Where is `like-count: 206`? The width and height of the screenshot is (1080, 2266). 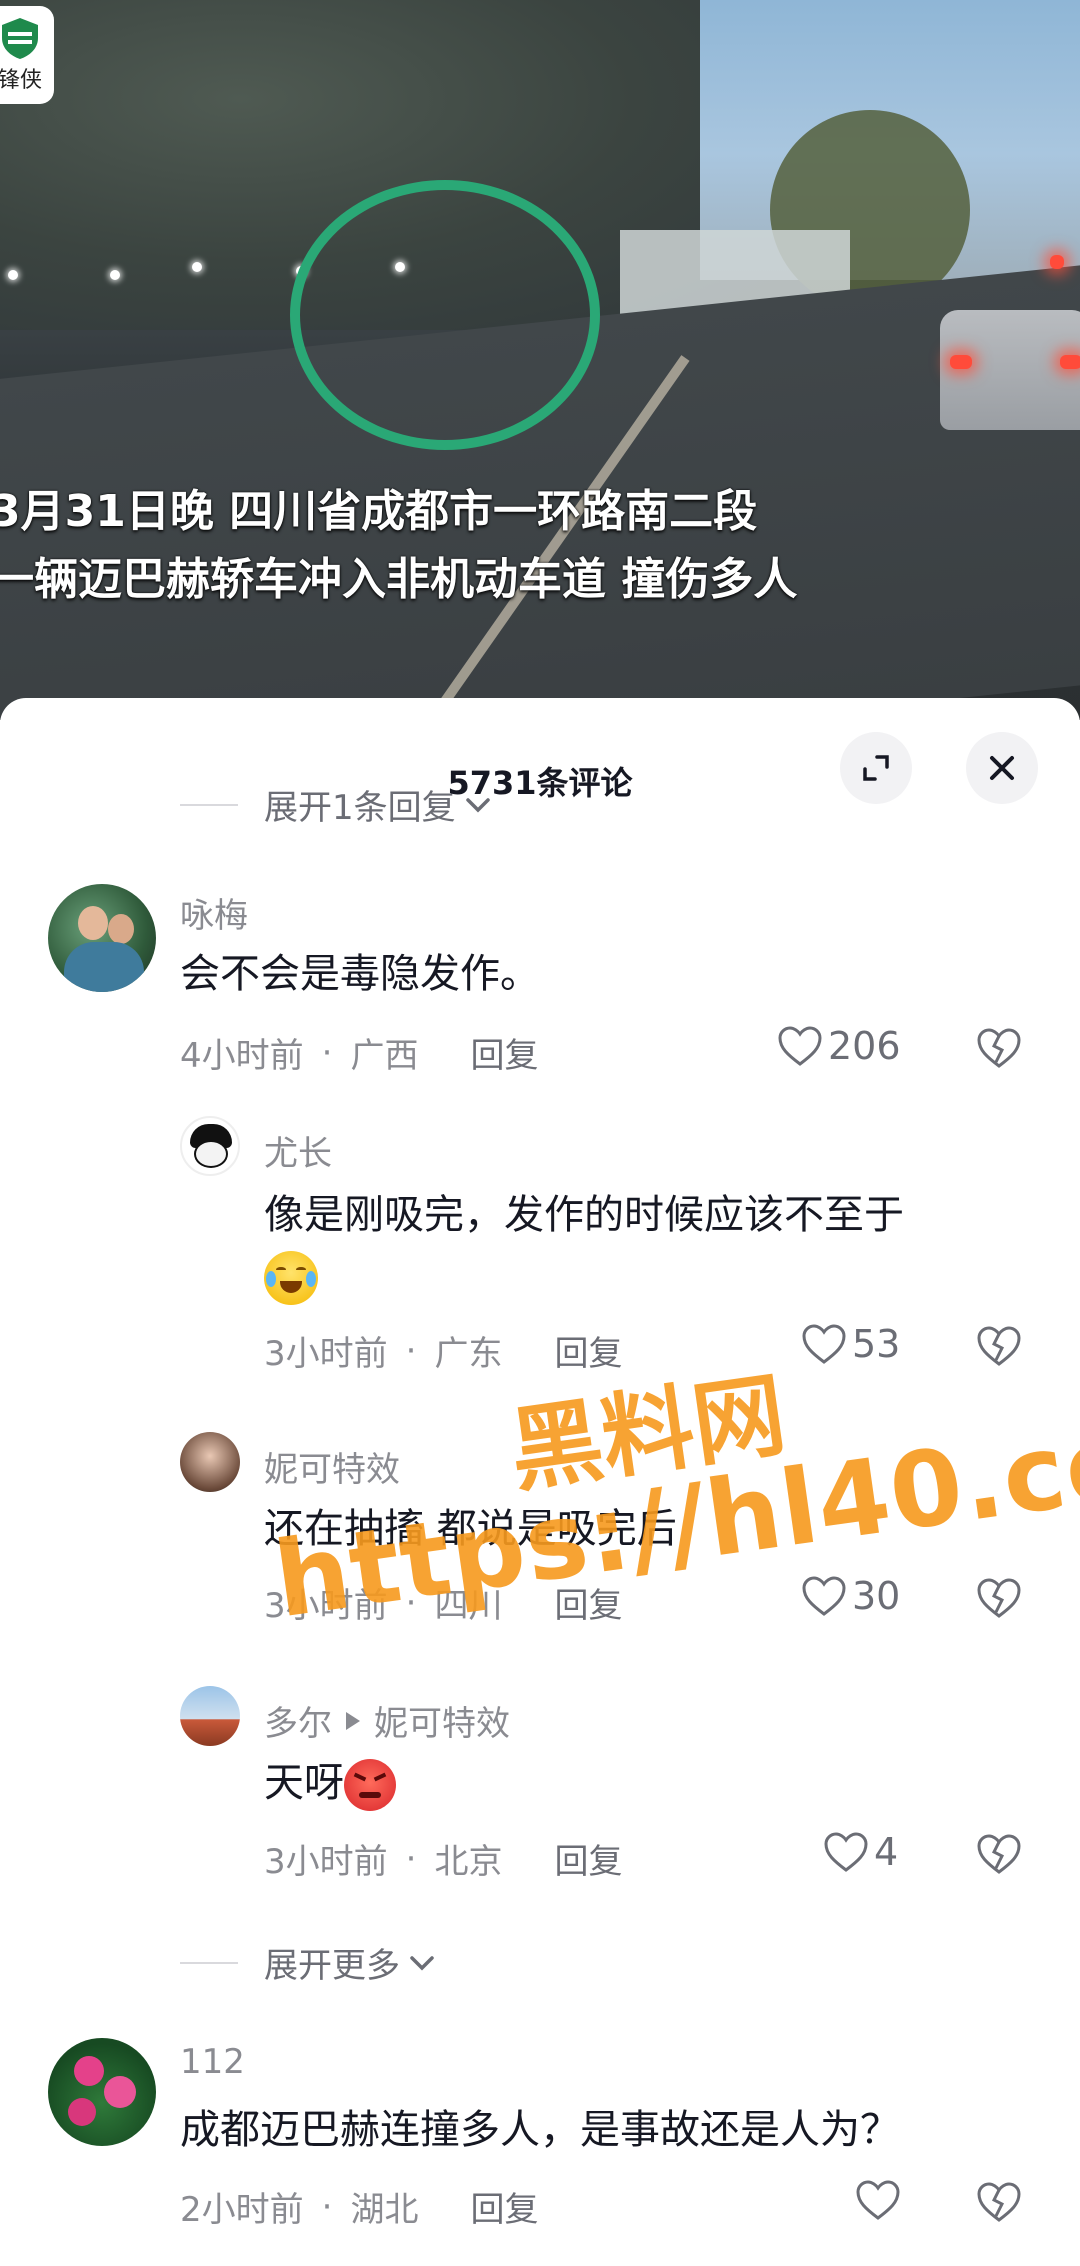
like-count: 206 is located at coordinates (864, 1046).